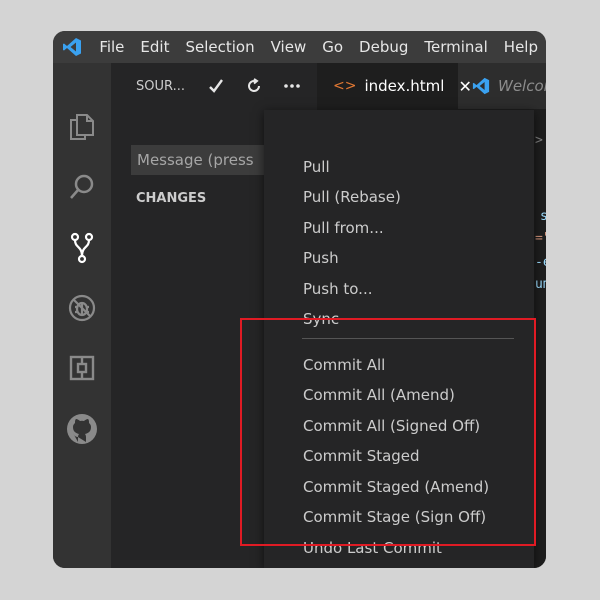 This screenshot has width=600, height=600. What do you see at coordinates (321, 319) in the screenshot?
I see `menu-item-sync: Sync` at bounding box center [321, 319].